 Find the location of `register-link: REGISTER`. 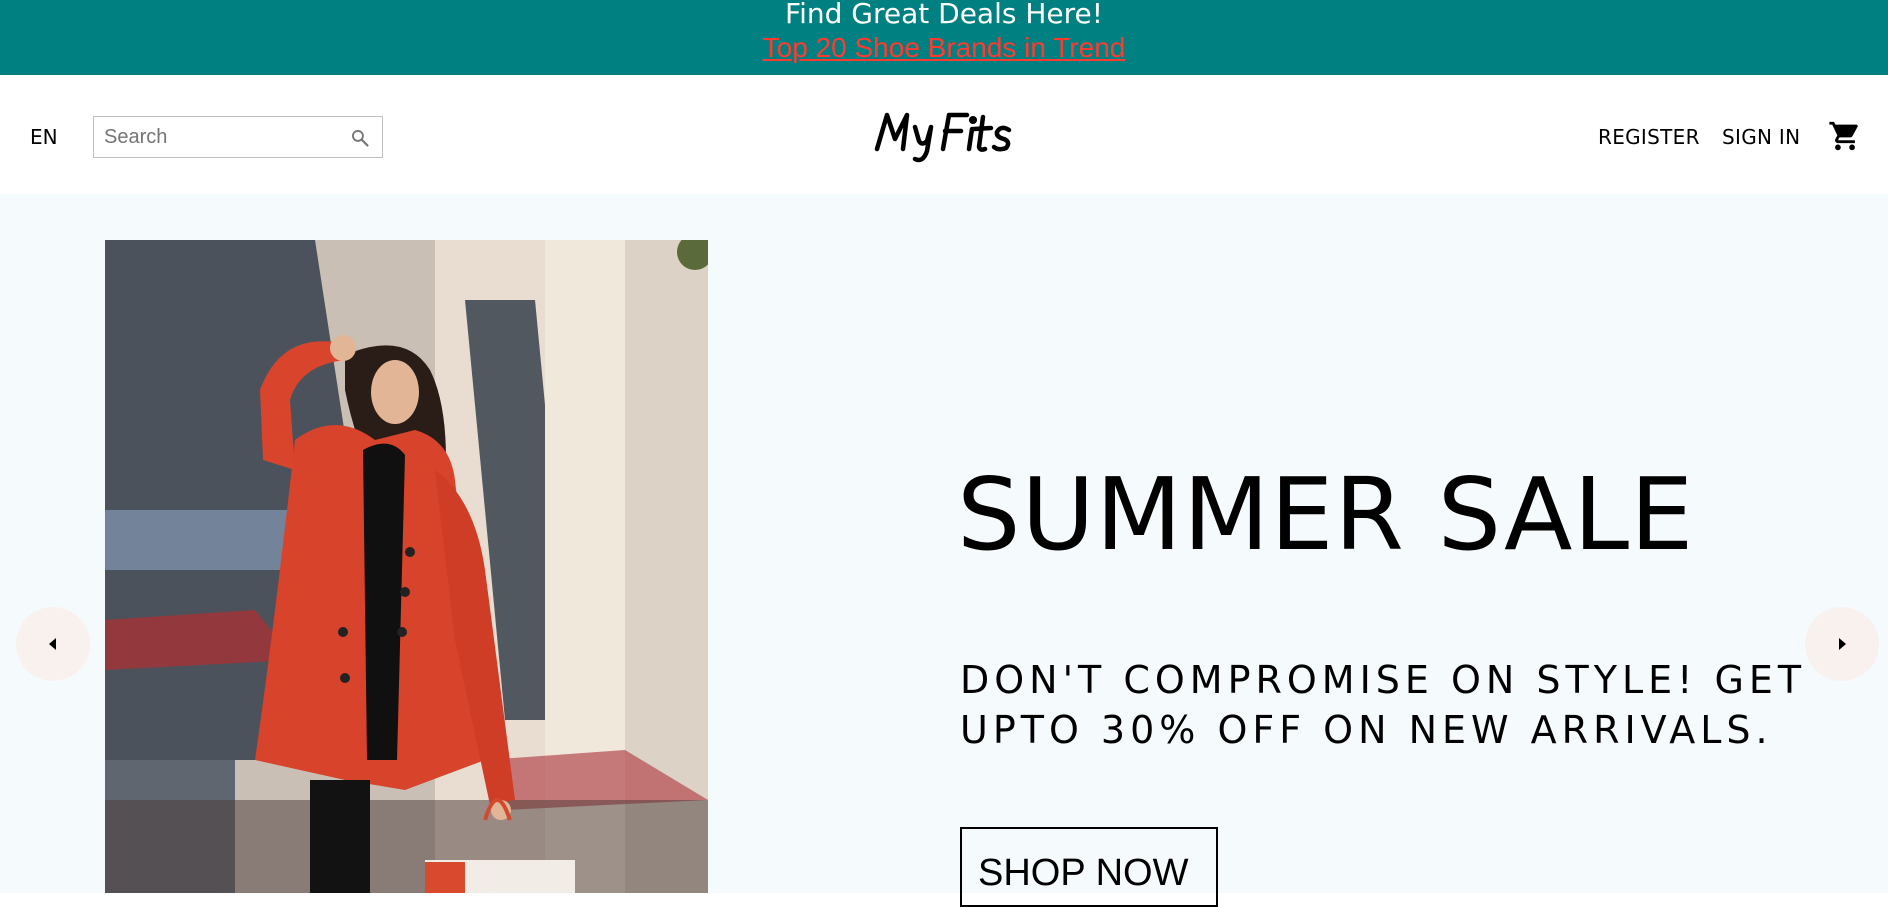

register-link: REGISTER is located at coordinates (1649, 137).